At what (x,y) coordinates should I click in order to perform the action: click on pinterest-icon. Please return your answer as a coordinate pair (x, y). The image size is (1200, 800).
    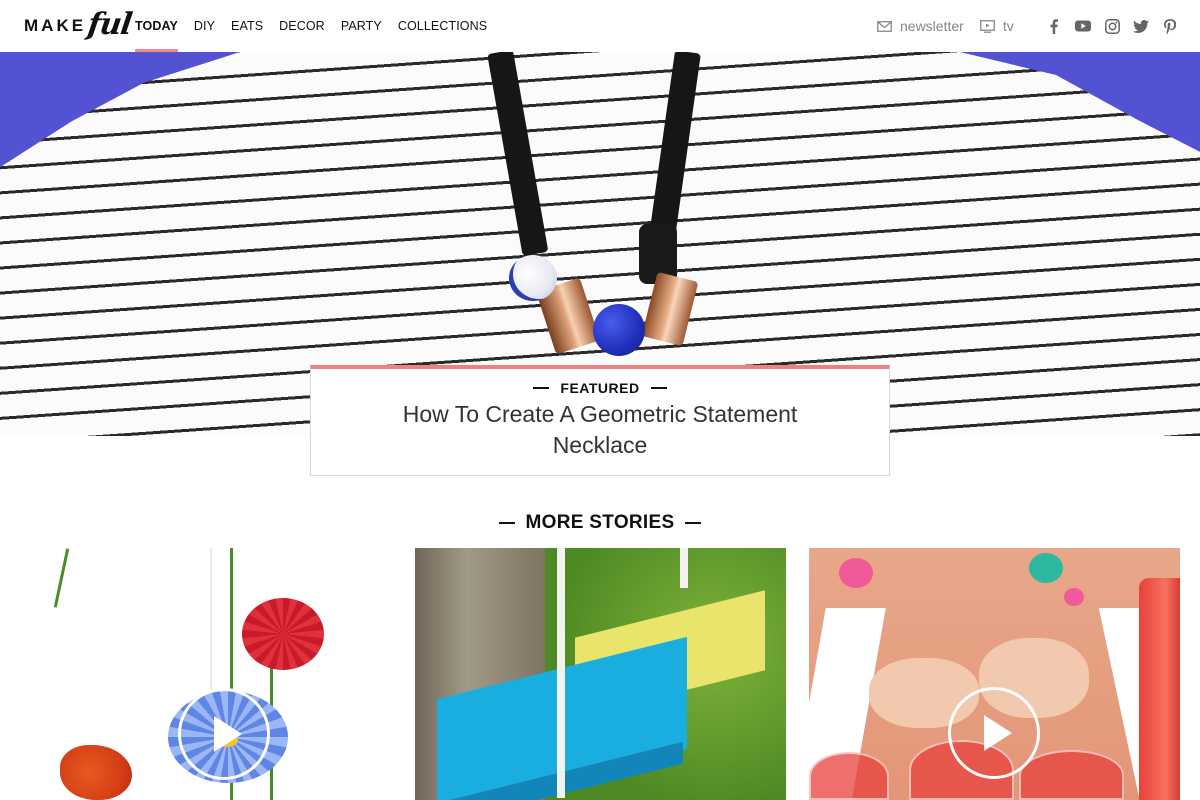
    Looking at the image, I should click on (1170, 26).